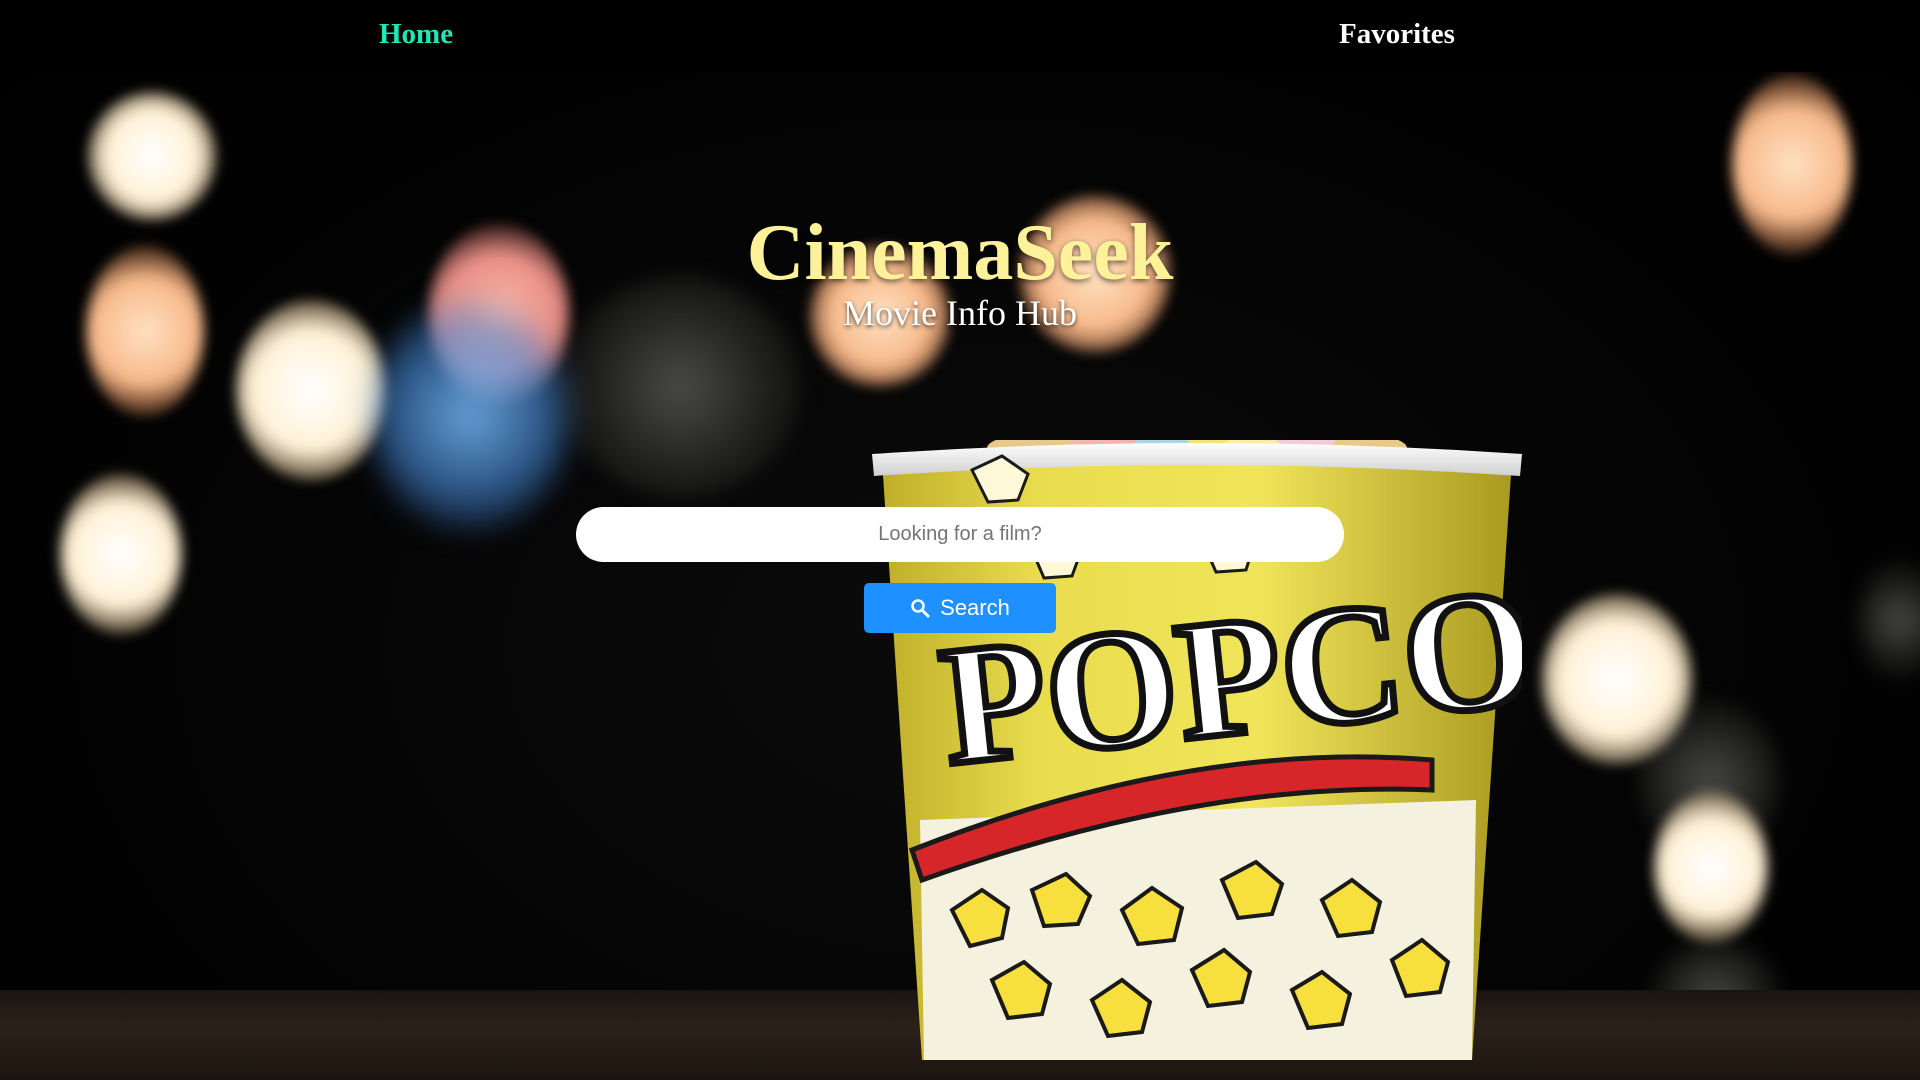 The height and width of the screenshot is (1080, 1920). I want to click on search-icon, so click(920, 608).